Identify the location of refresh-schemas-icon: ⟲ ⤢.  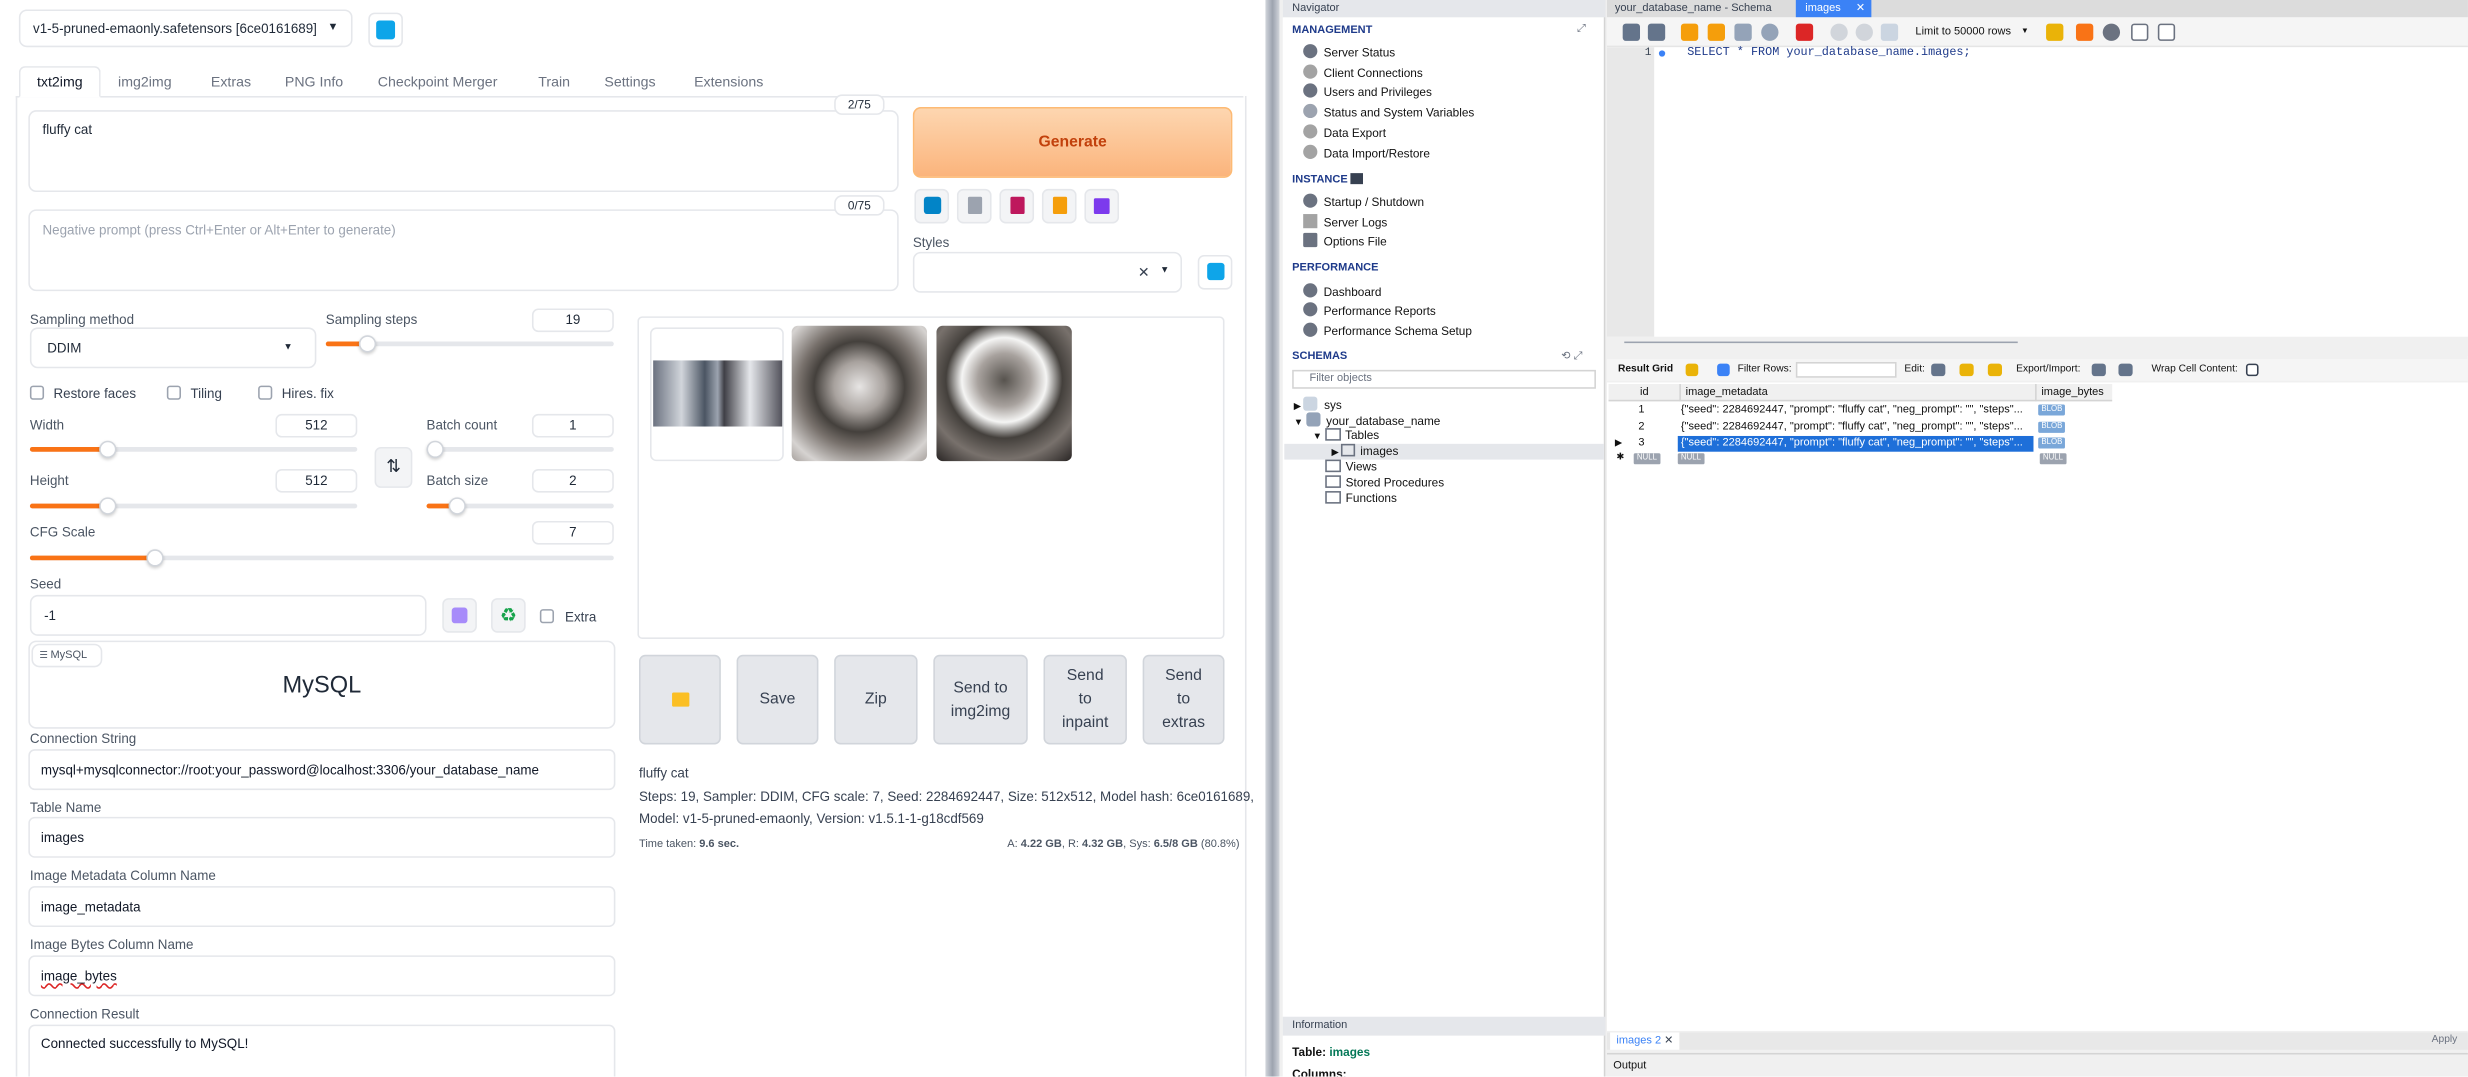
(1571, 356).